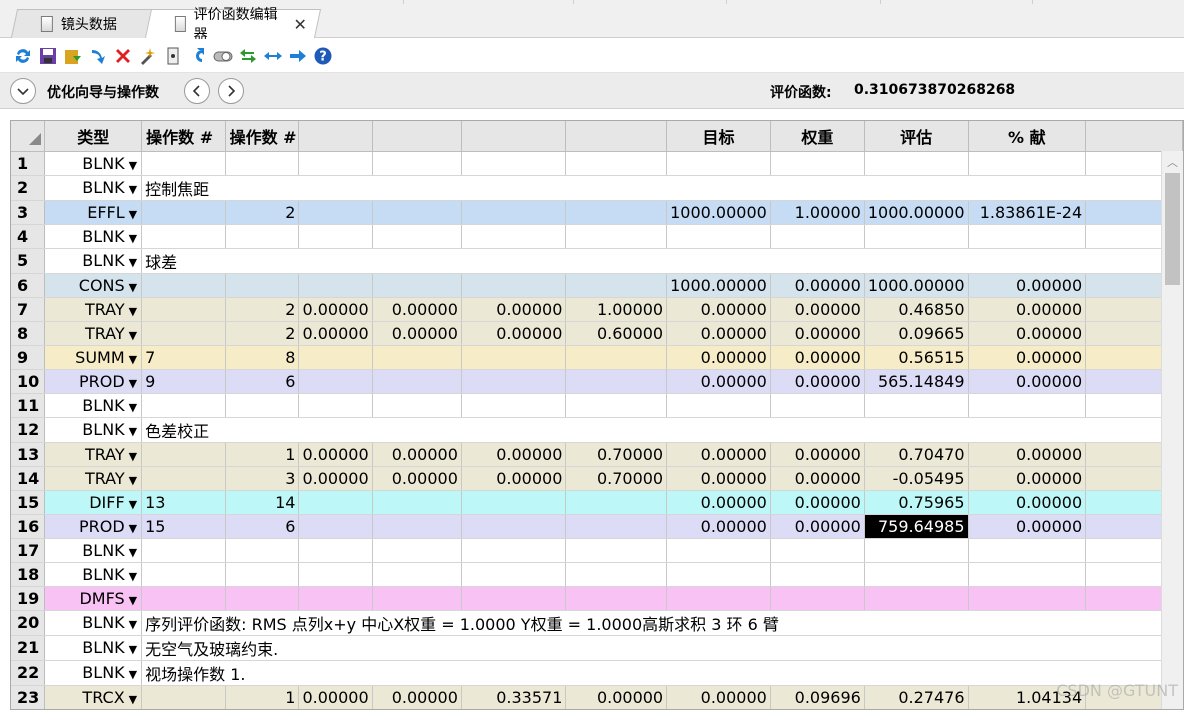 Image resolution: width=1184 pixels, height=710 pixels. Describe the element at coordinates (93, 697) in the screenshot. I see `operand-type-select: TRCX ▼` at that location.